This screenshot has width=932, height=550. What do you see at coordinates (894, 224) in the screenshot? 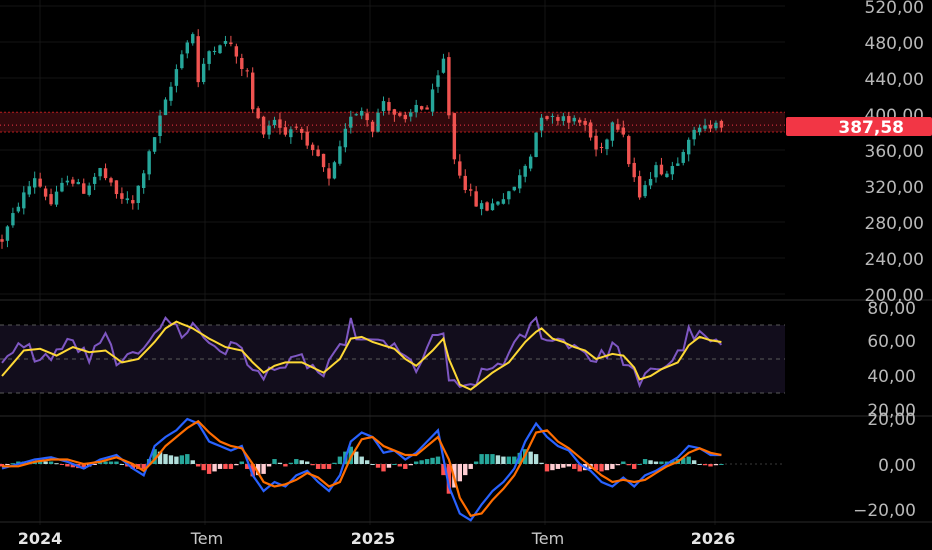
I see `price-tick: 280,00` at bounding box center [894, 224].